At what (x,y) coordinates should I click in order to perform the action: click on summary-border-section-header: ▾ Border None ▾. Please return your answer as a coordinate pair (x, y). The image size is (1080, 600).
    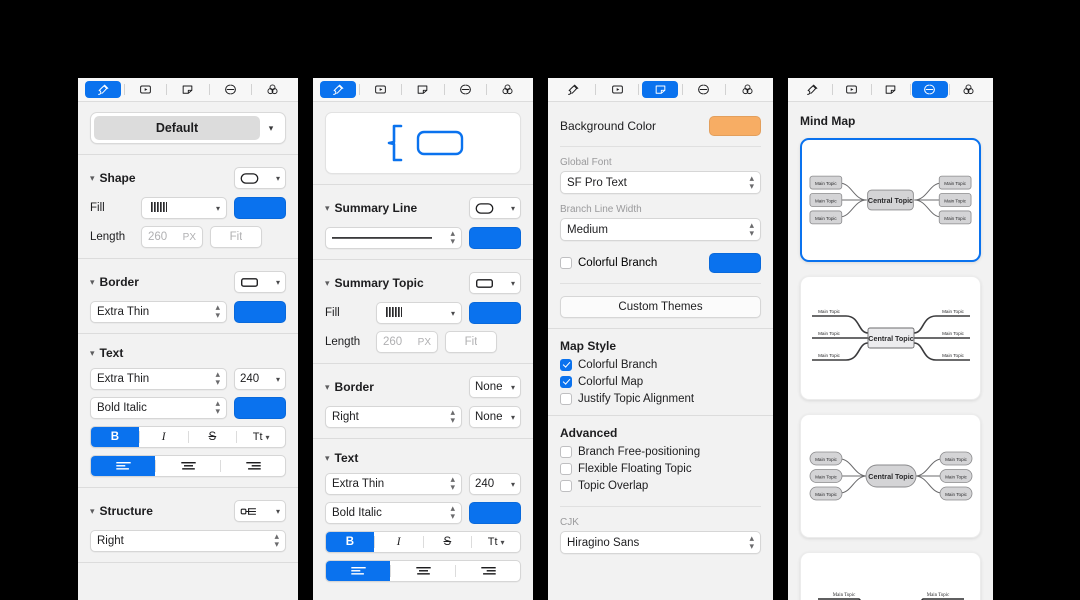
    Looking at the image, I should click on (423, 387).